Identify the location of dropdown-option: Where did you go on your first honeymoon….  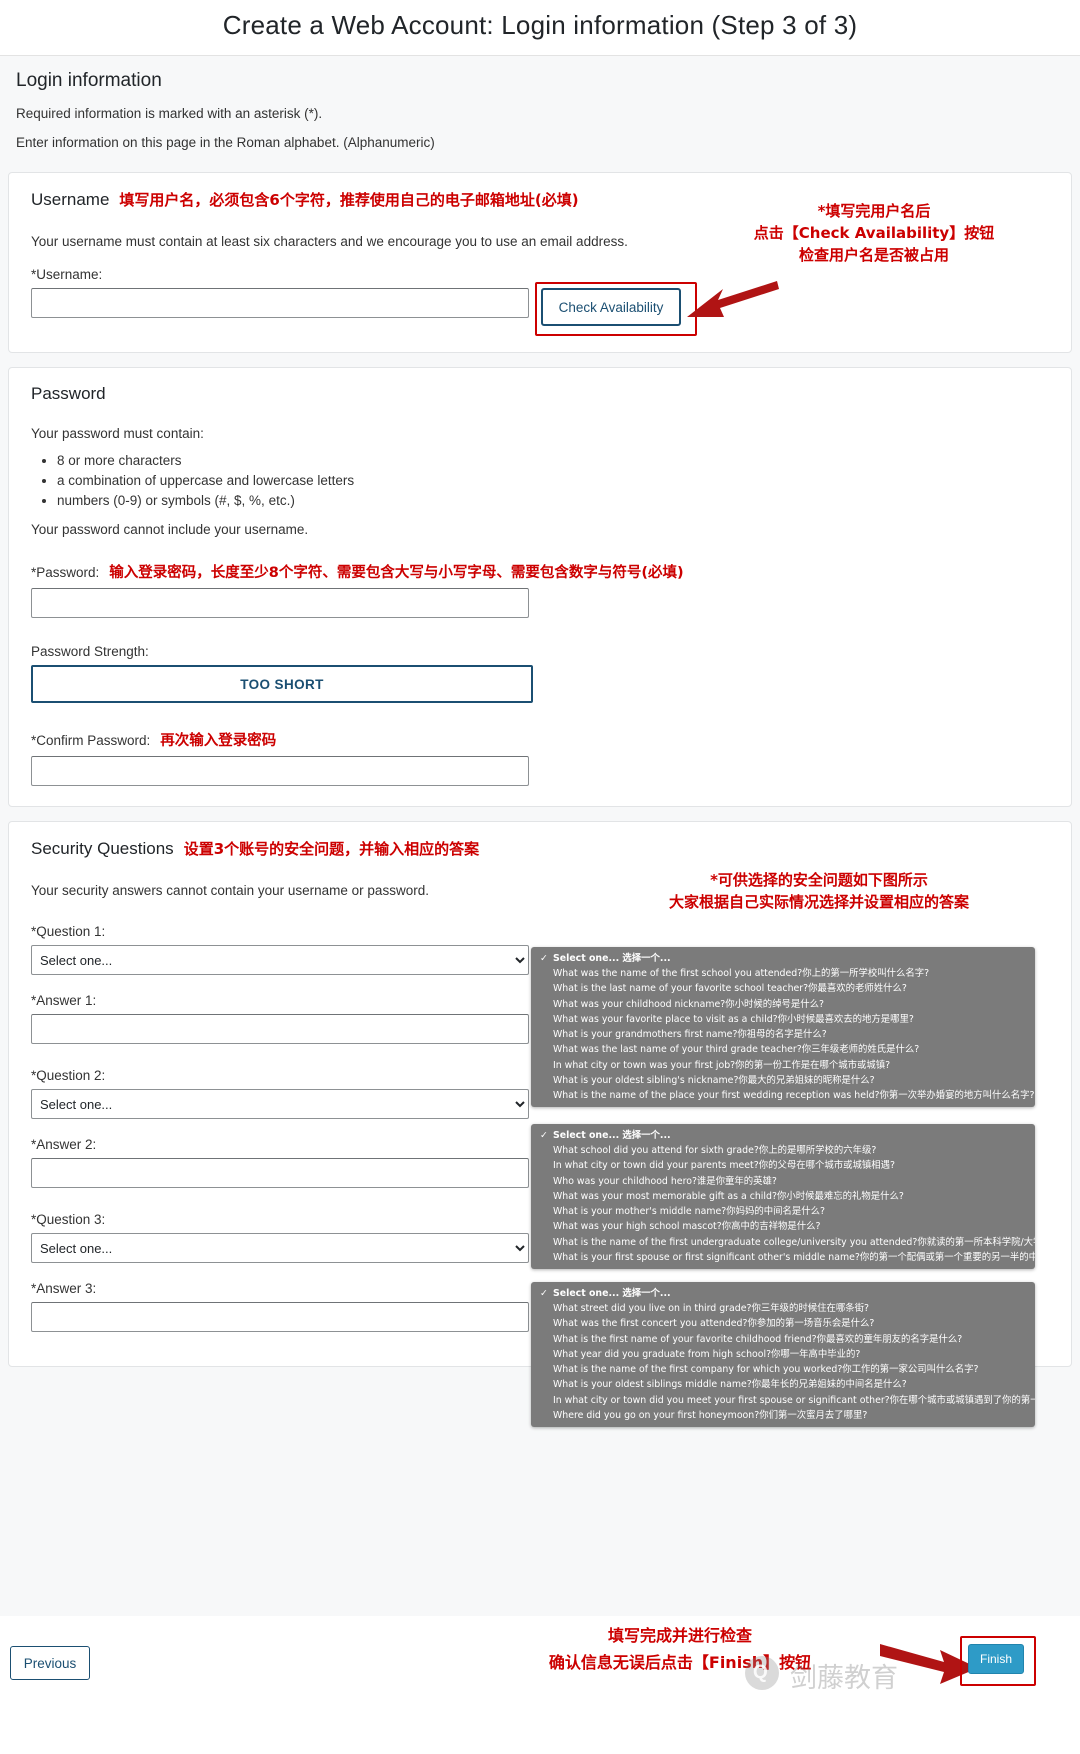
(783, 1415).